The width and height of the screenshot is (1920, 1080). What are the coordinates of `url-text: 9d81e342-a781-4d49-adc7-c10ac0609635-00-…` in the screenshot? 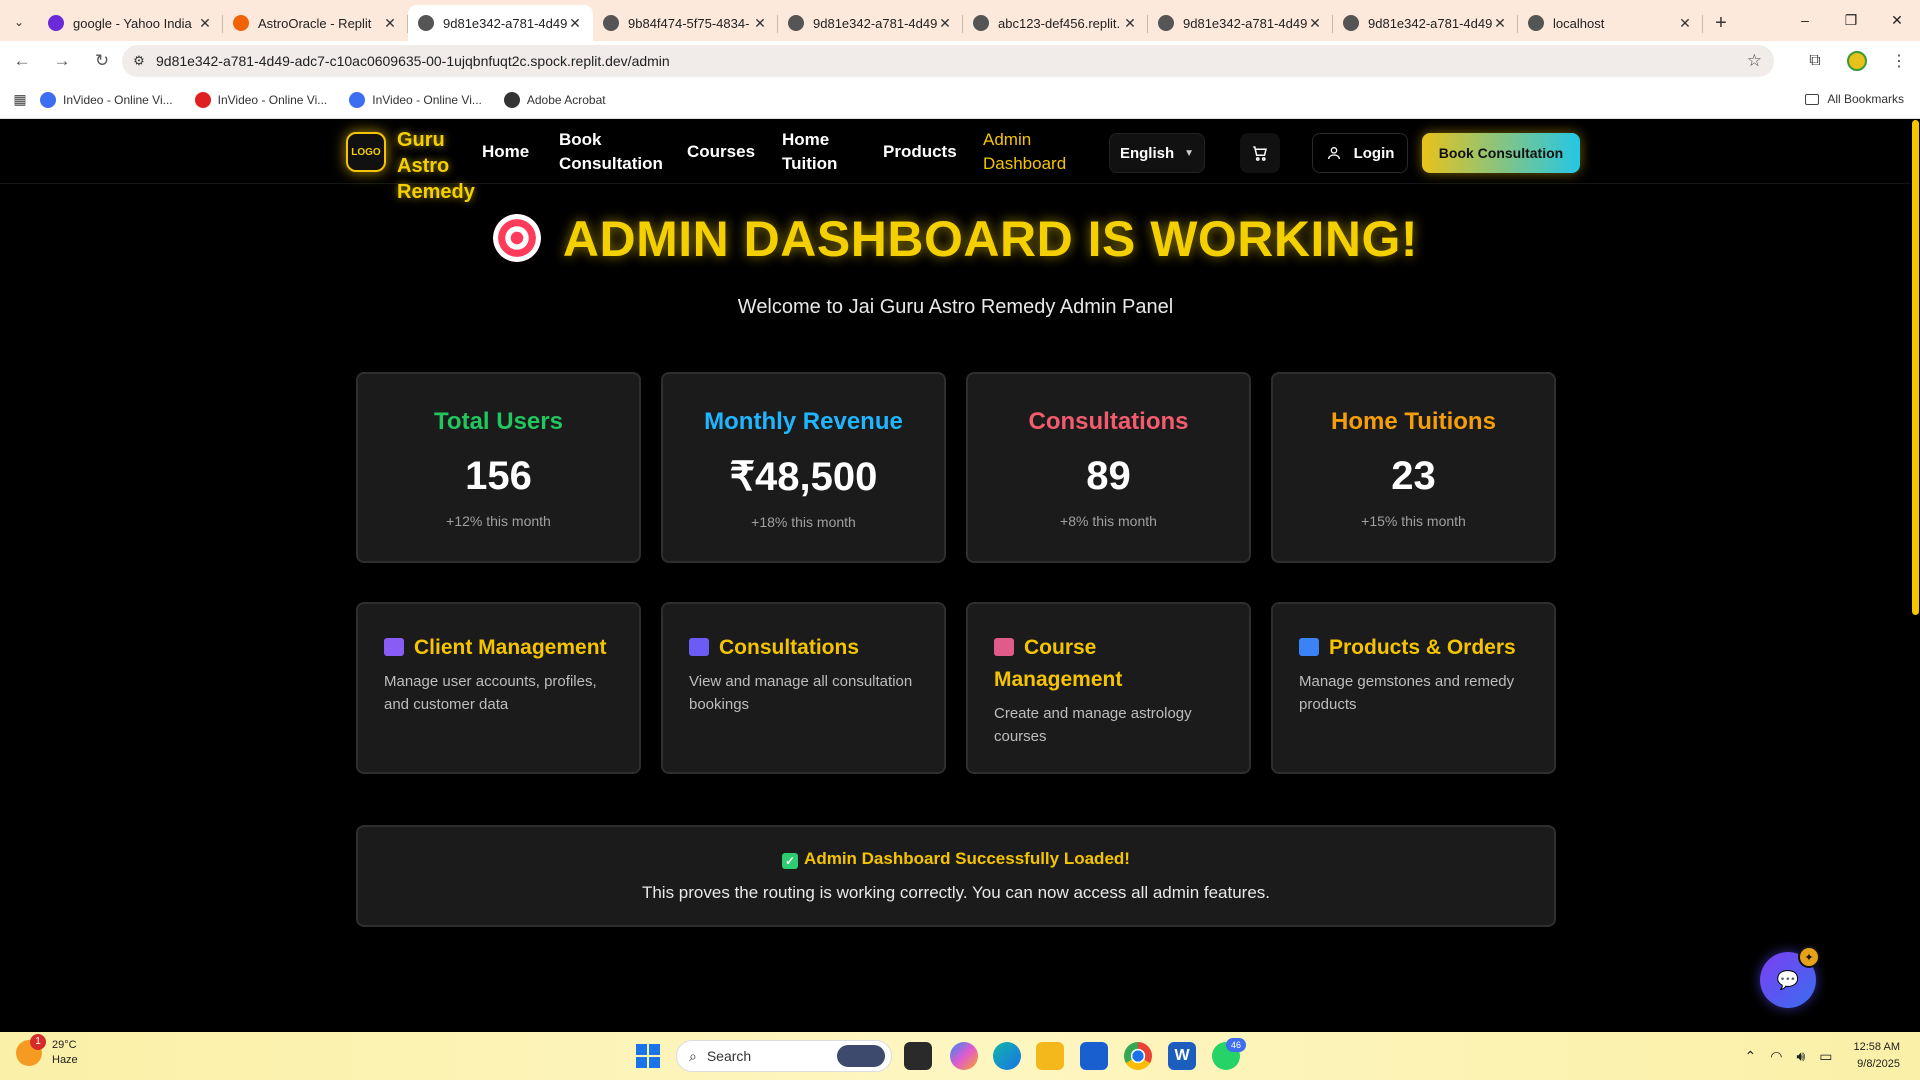 It's located at (413, 61).